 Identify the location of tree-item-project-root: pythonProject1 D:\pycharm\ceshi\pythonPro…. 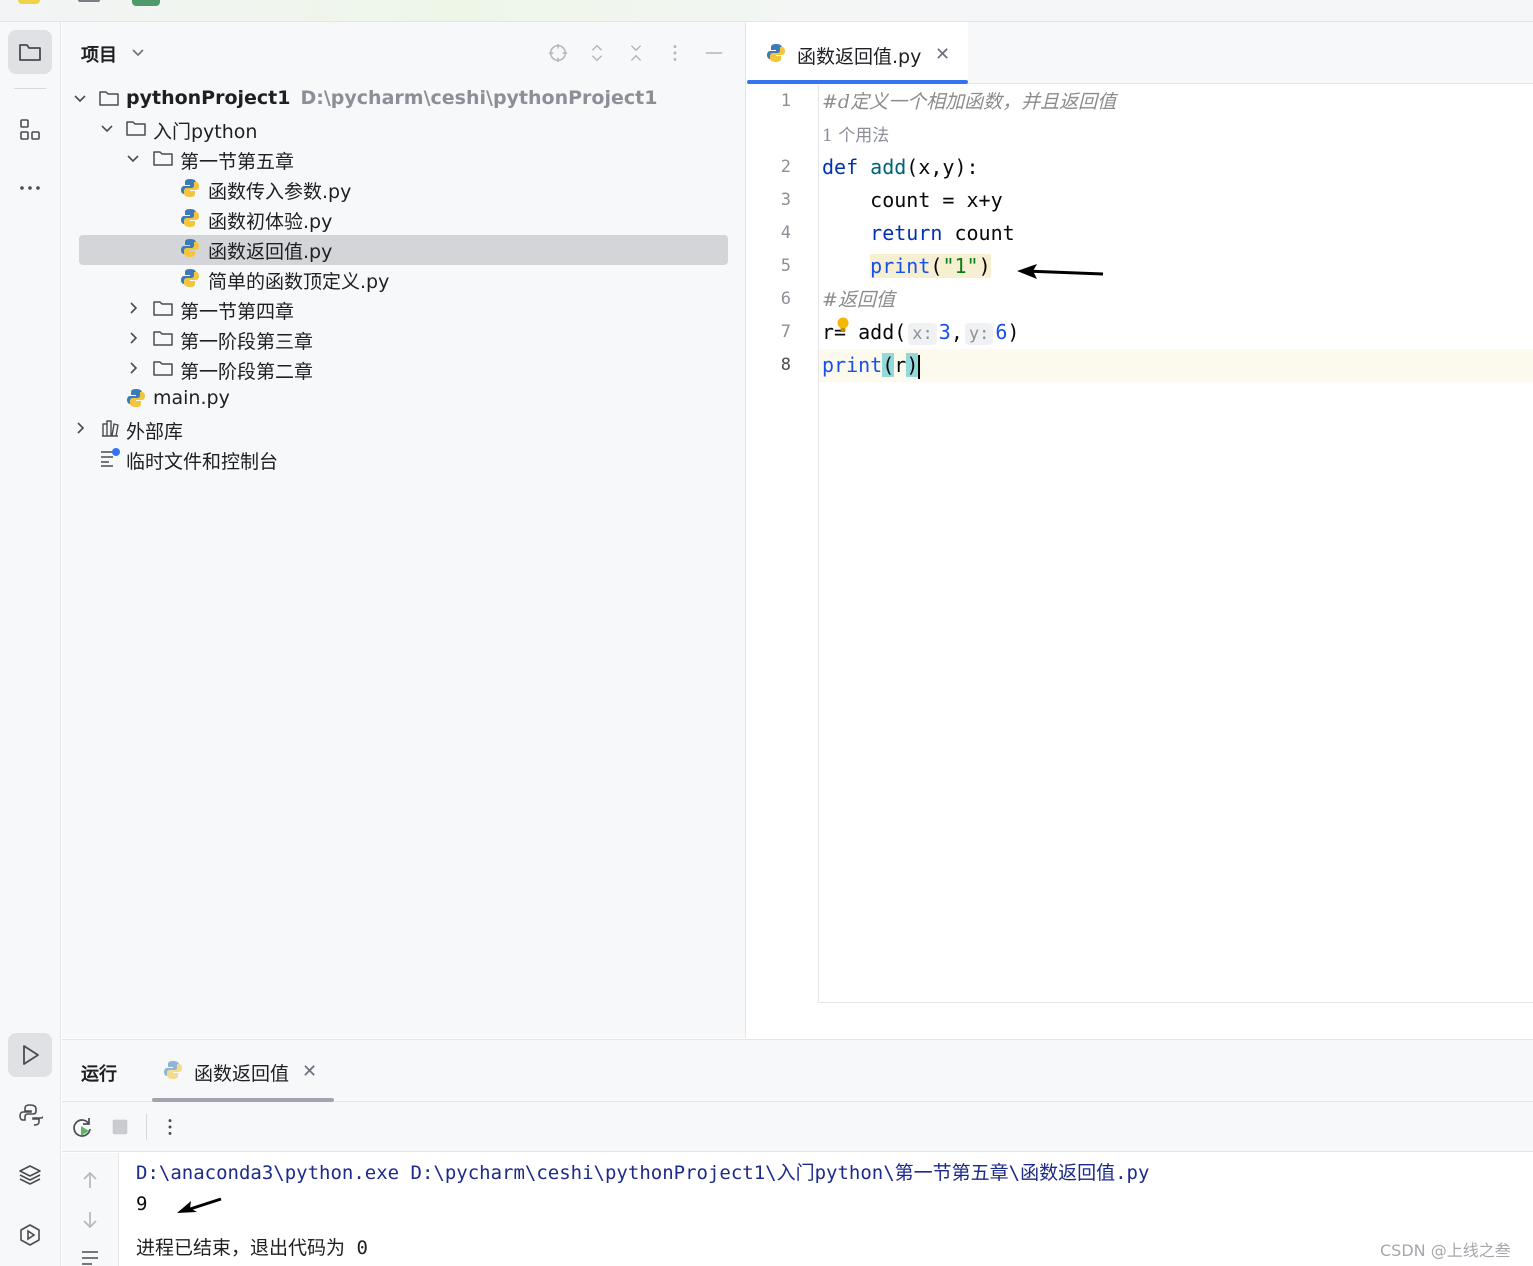
(404, 99).